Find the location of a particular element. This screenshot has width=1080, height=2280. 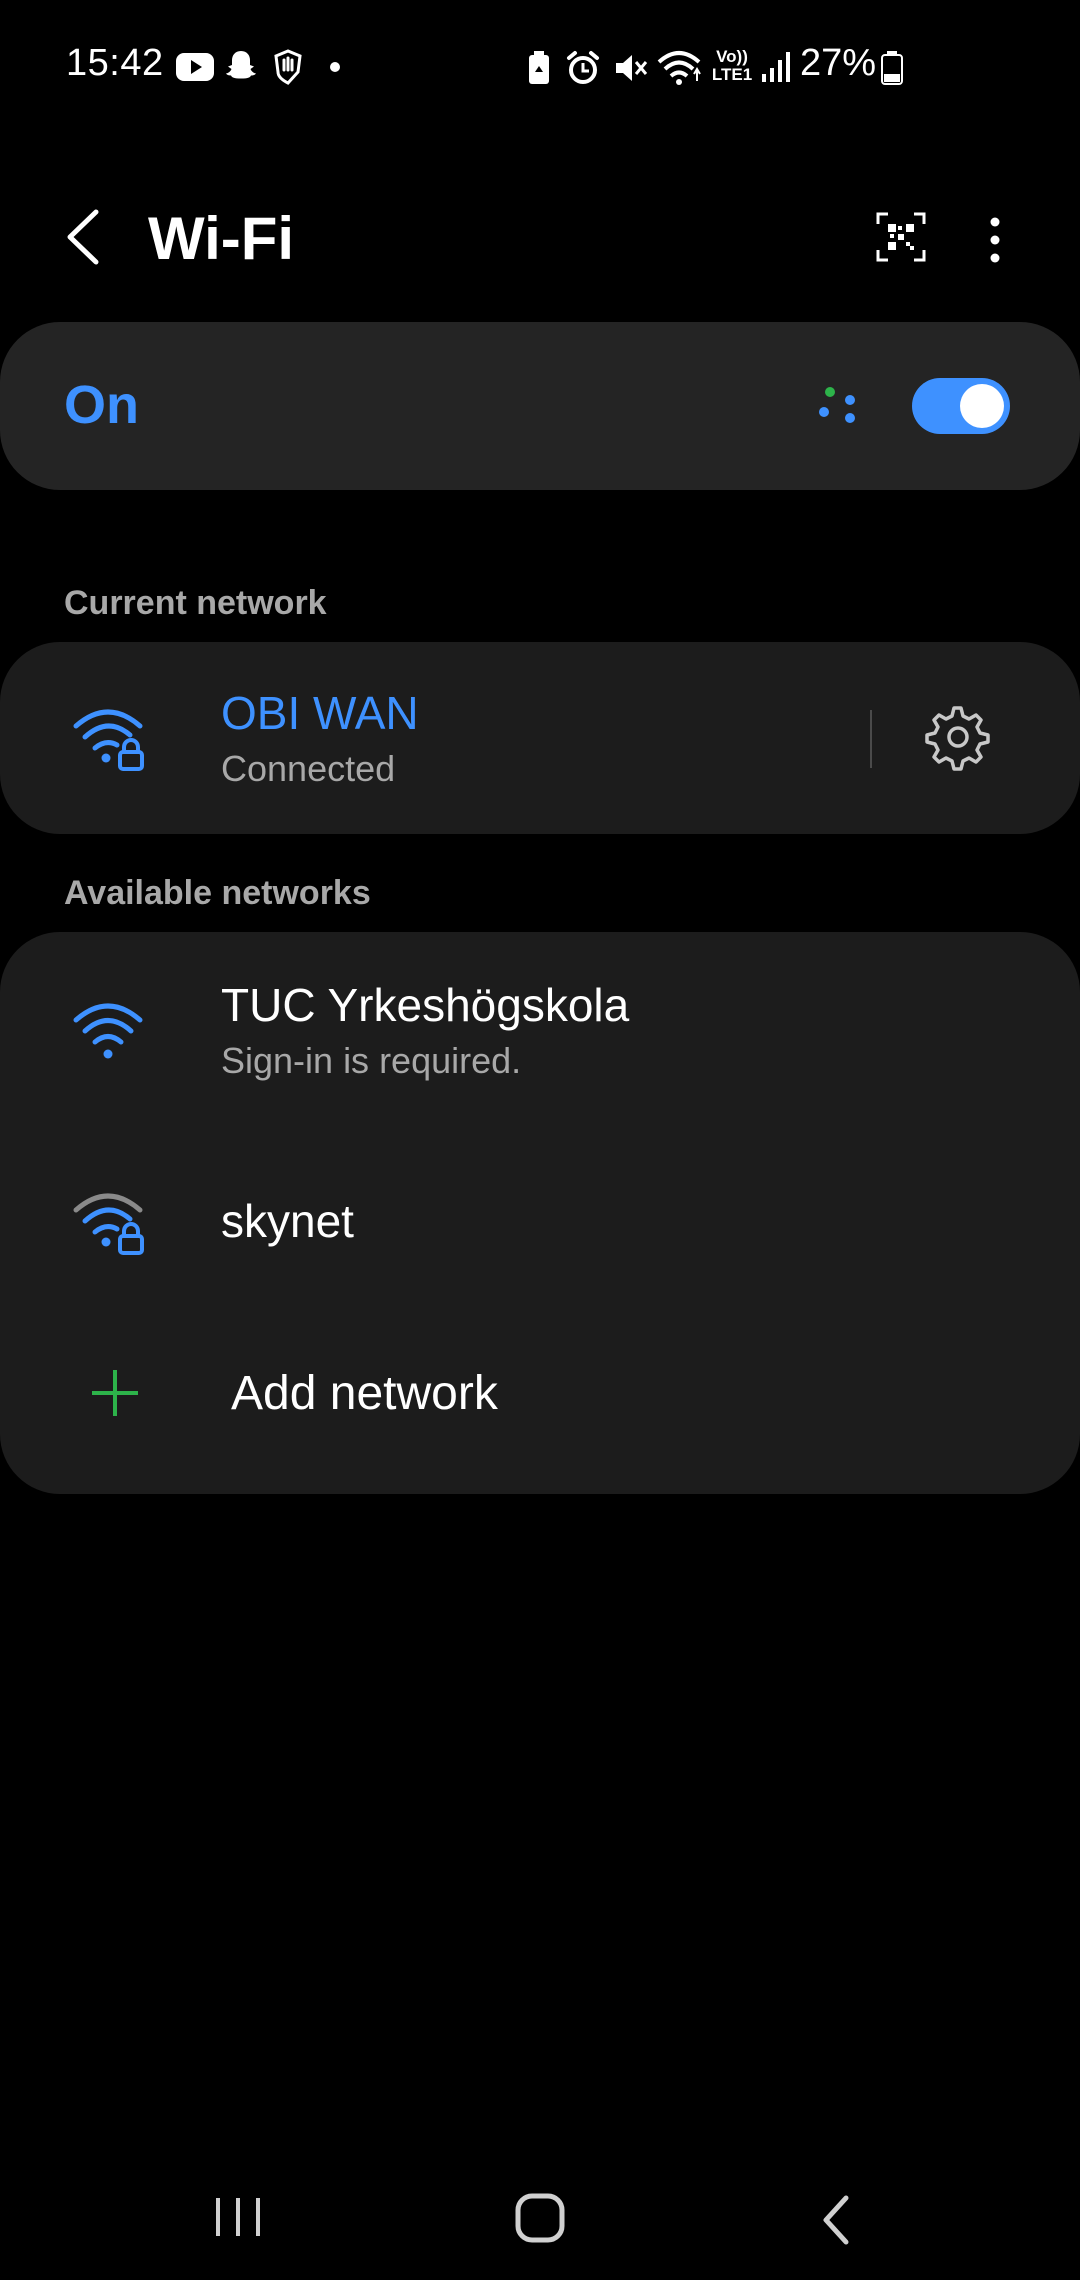

scanning-icon is located at coordinates (837, 405).